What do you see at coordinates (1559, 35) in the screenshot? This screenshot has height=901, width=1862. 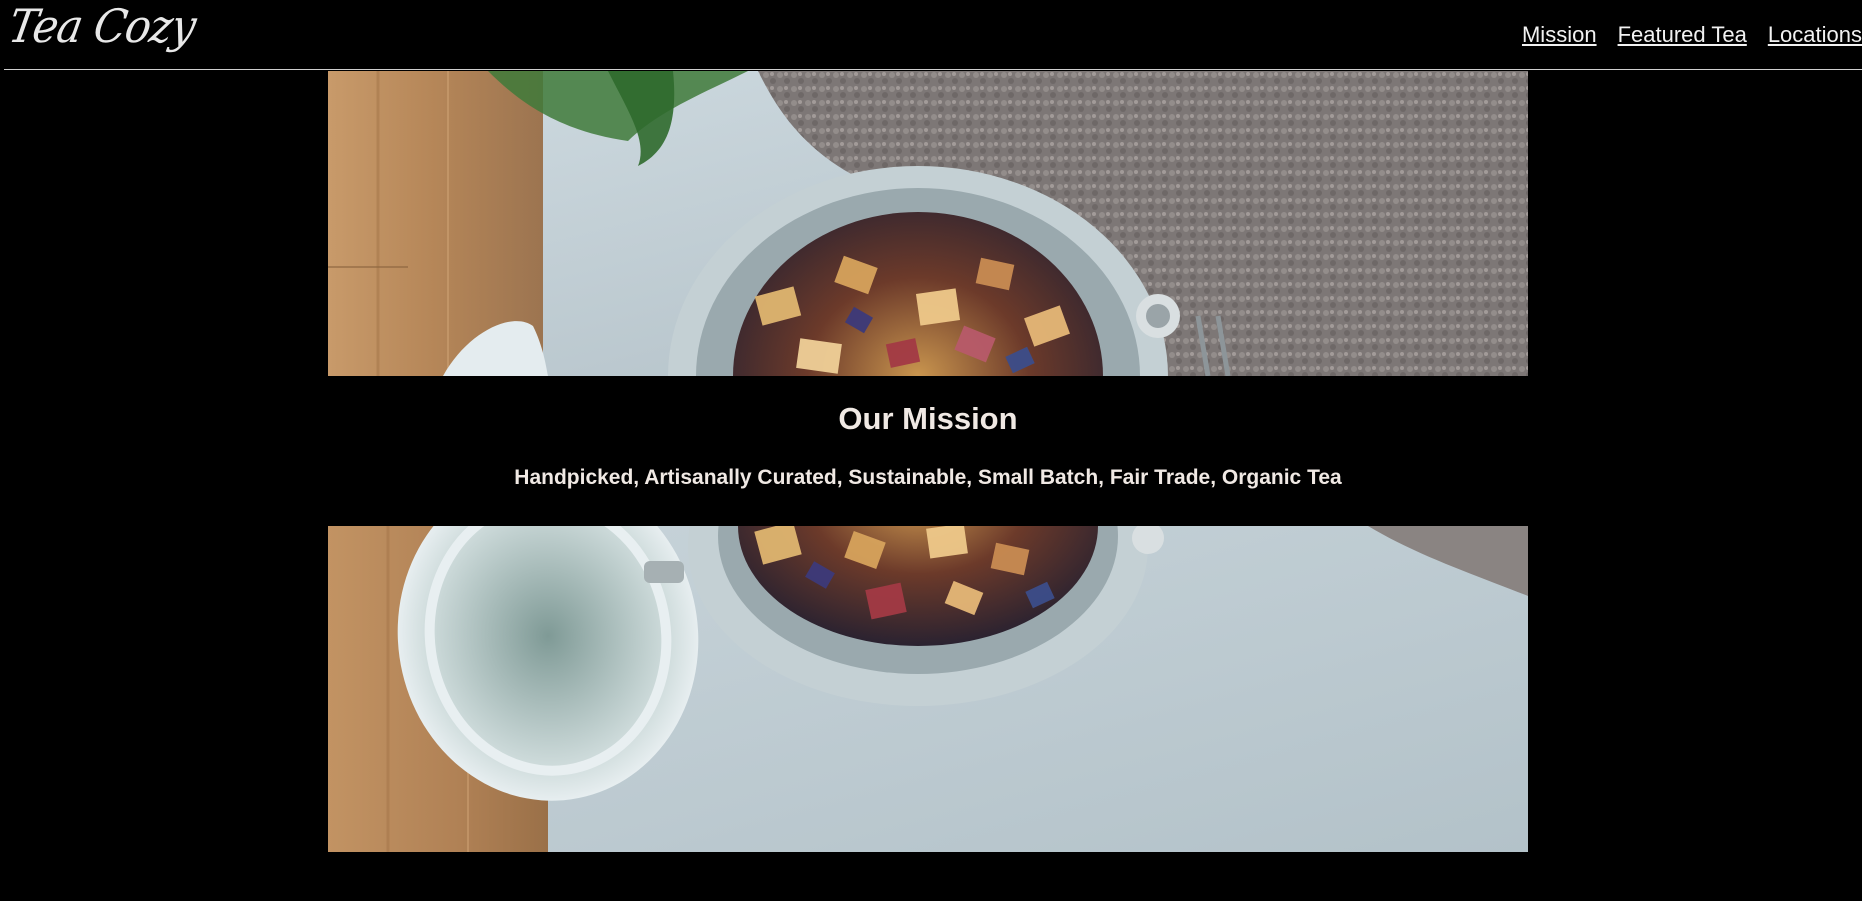 I see `nav-link-mission: Mission` at bounding box center [1559, 35].